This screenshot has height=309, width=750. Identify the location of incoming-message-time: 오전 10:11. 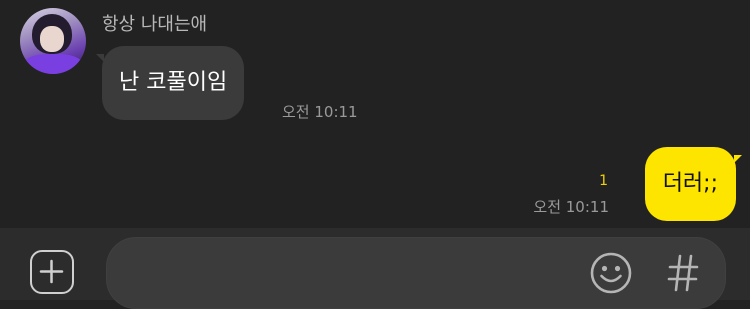
(320, 112).